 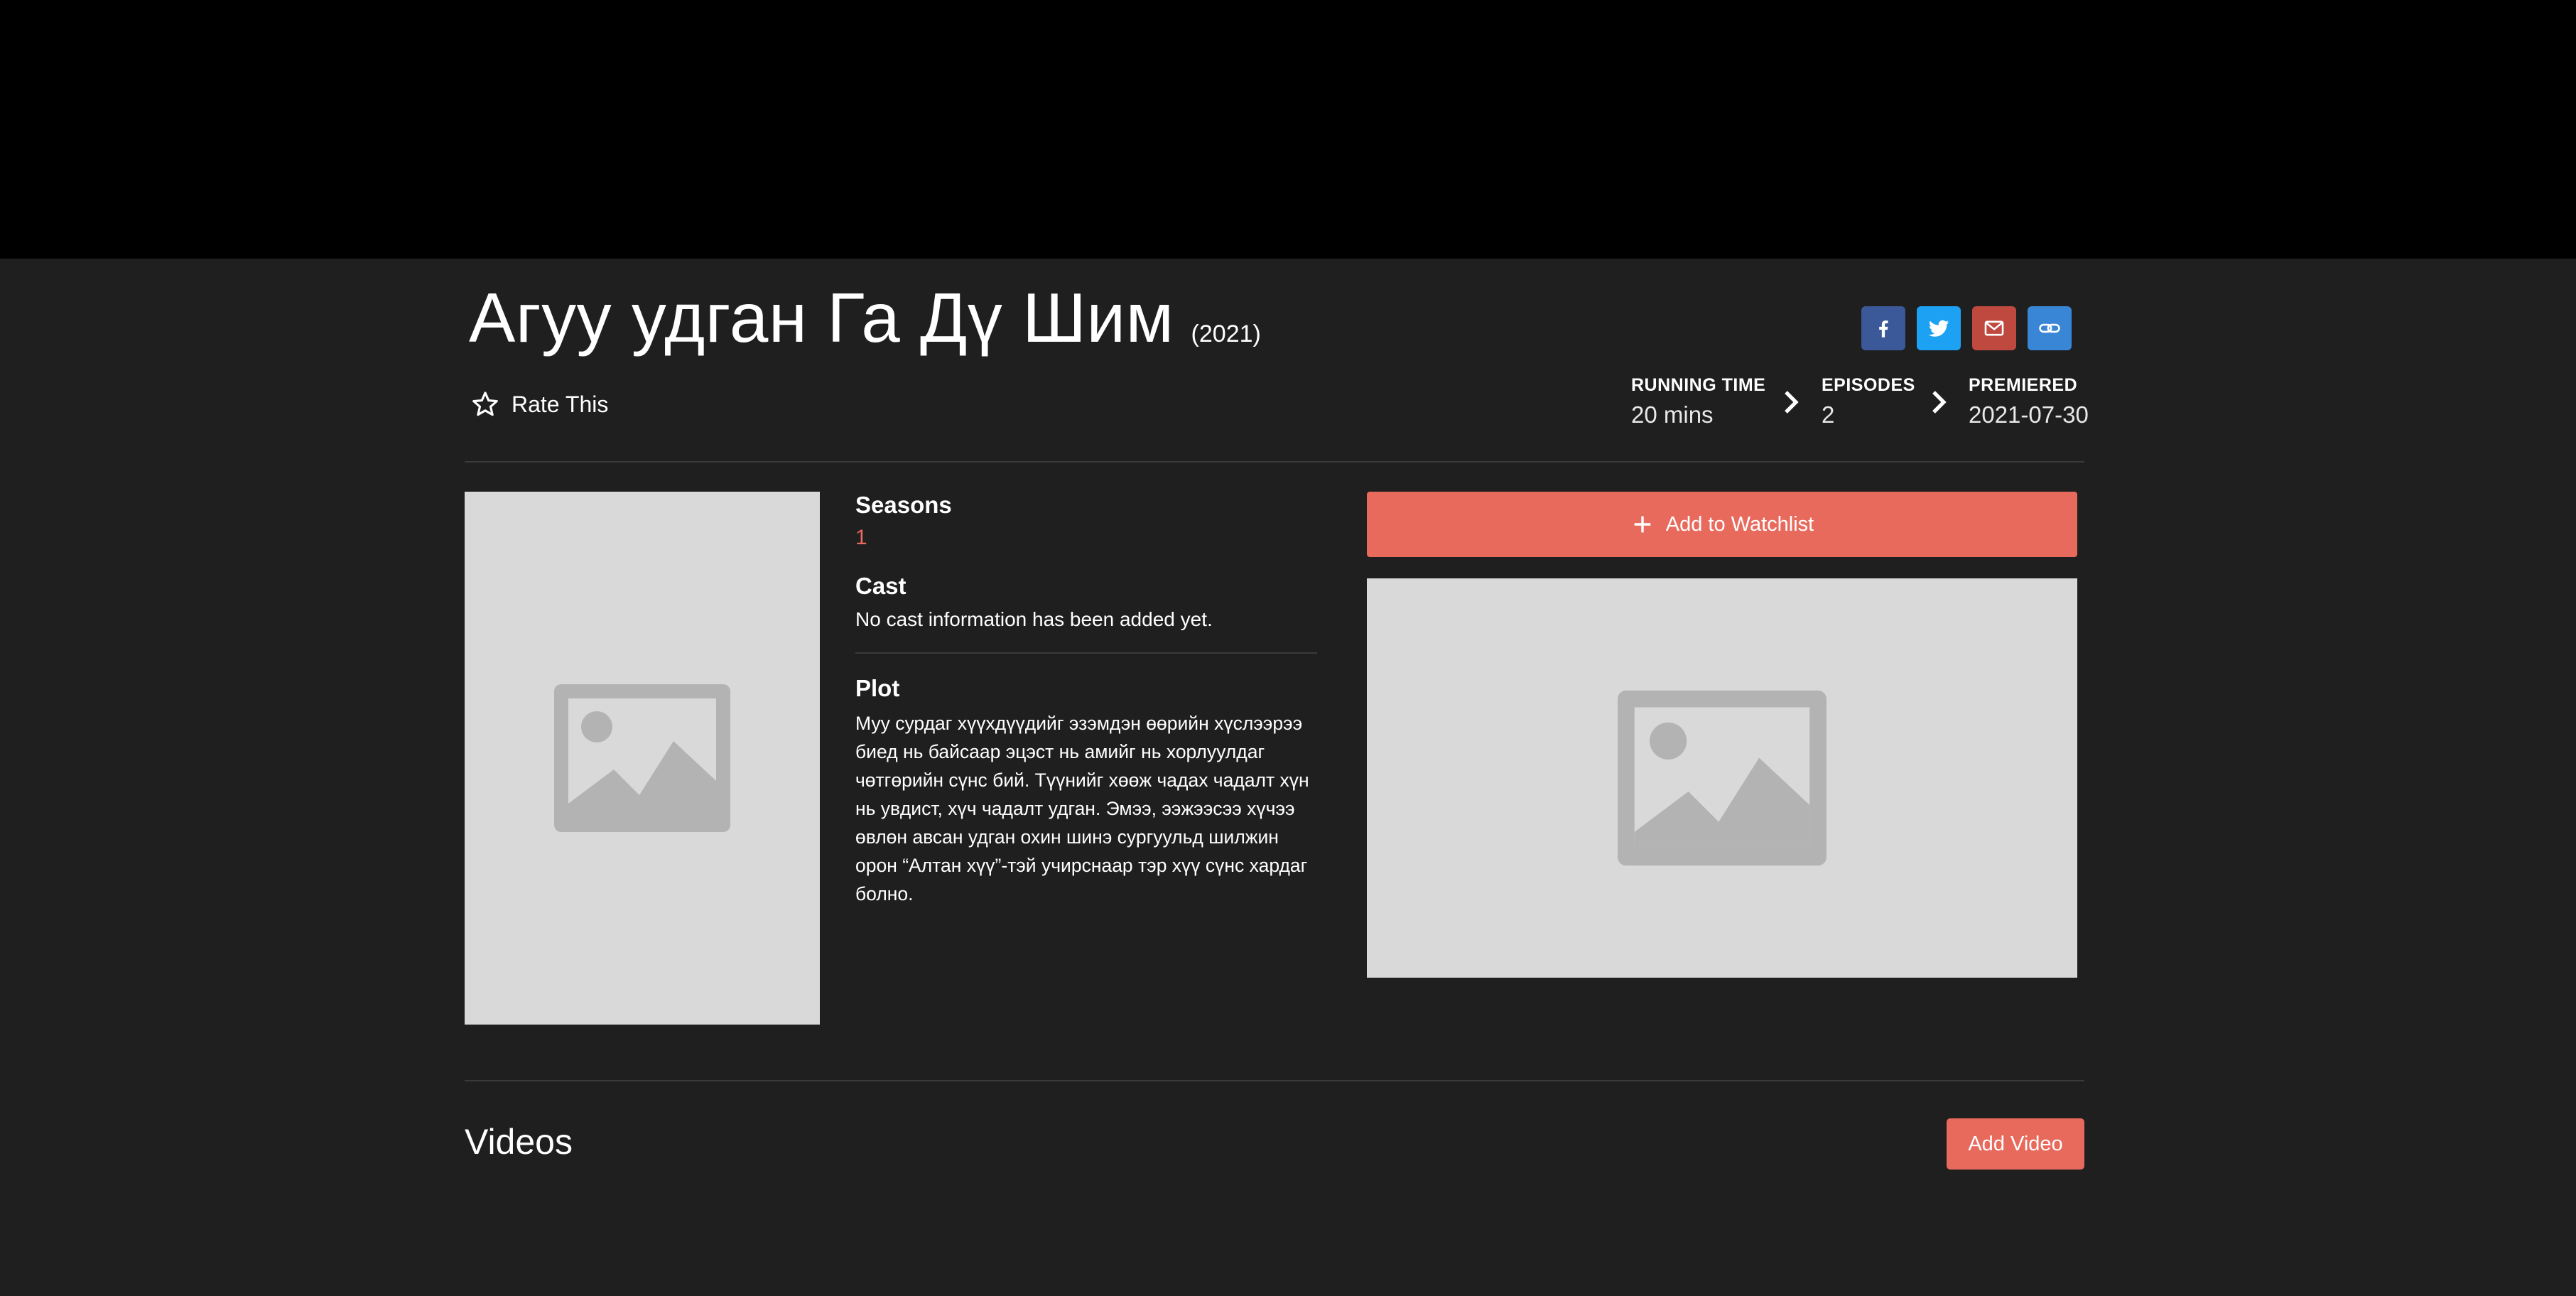 I want to click on episodes-value: 2, so click(x=1828, y=415).